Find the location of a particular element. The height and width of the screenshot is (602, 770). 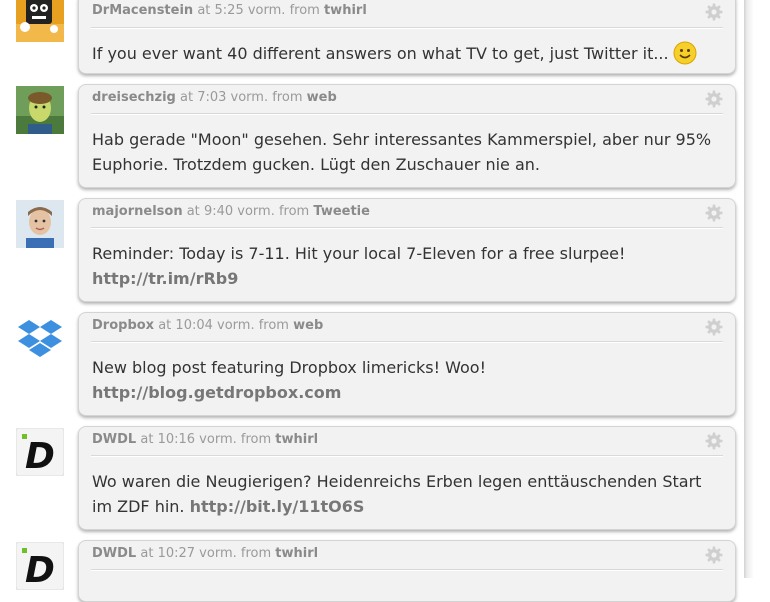

tweet-meta: majornelson at 9:40 vorm. from Tweetie is located at coordinates (231, 211).